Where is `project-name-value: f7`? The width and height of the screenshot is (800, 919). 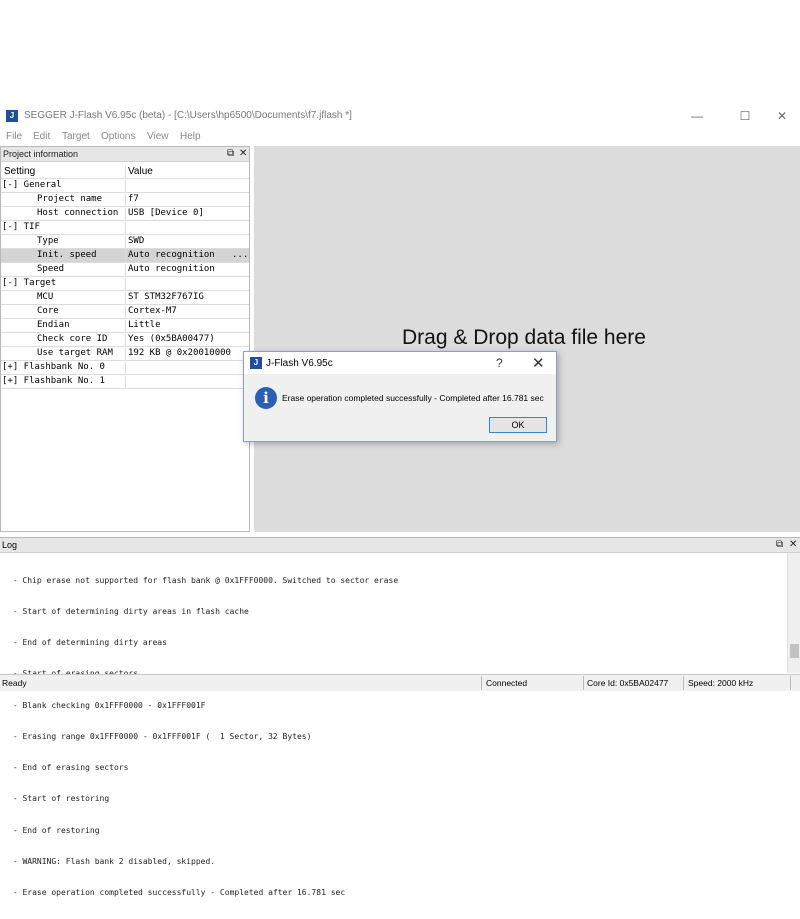
project-name-value: f7 is located at coordinates (187, 200).